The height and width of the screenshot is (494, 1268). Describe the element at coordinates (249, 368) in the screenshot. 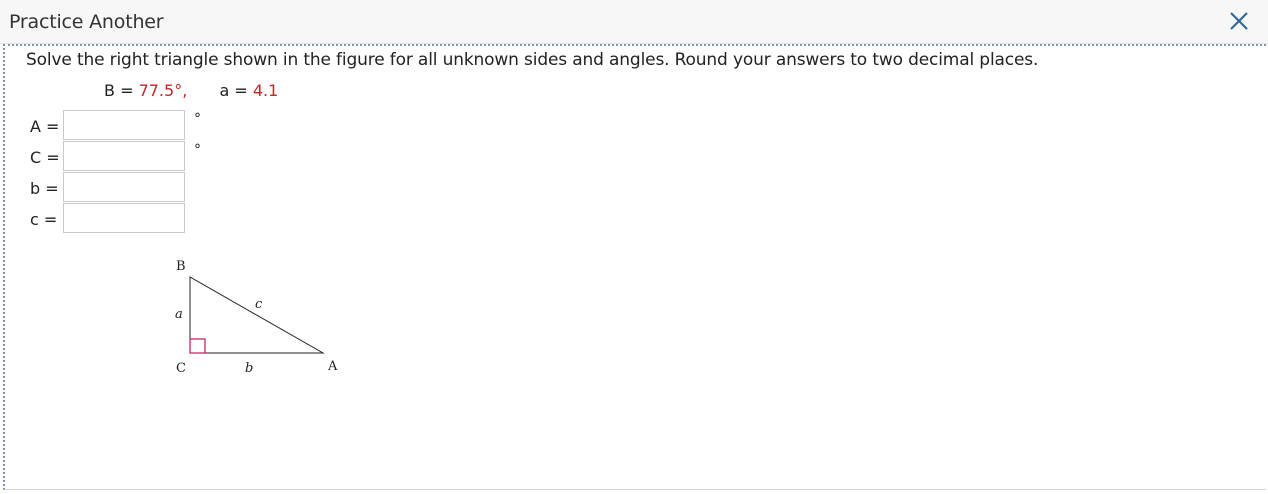

I see `side-label-b: b` at that location.